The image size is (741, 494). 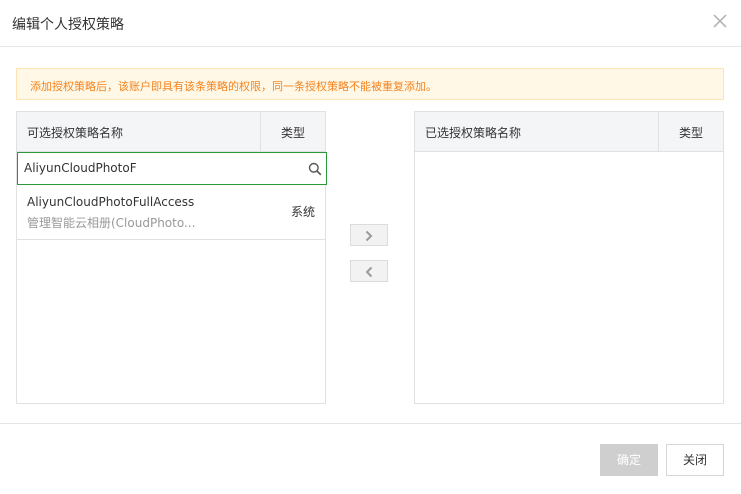 What do you see at coordinates (315, 168) in the screenshot?
I see `search-icon` at bounding box center [315, 168].